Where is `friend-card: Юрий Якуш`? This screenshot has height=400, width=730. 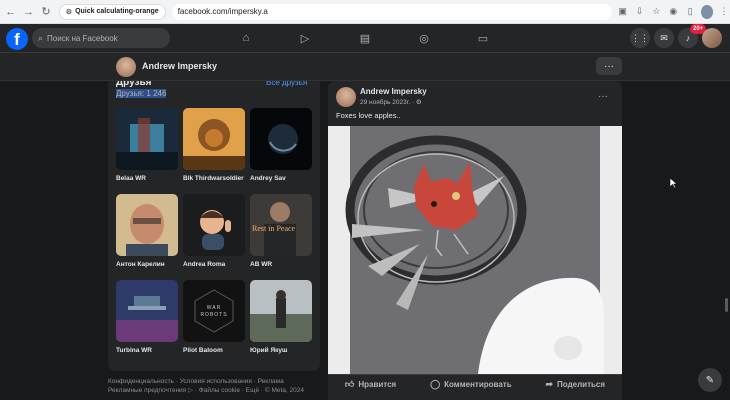
friend-card: Юрий Якуш is located at coordinates (281, 317).